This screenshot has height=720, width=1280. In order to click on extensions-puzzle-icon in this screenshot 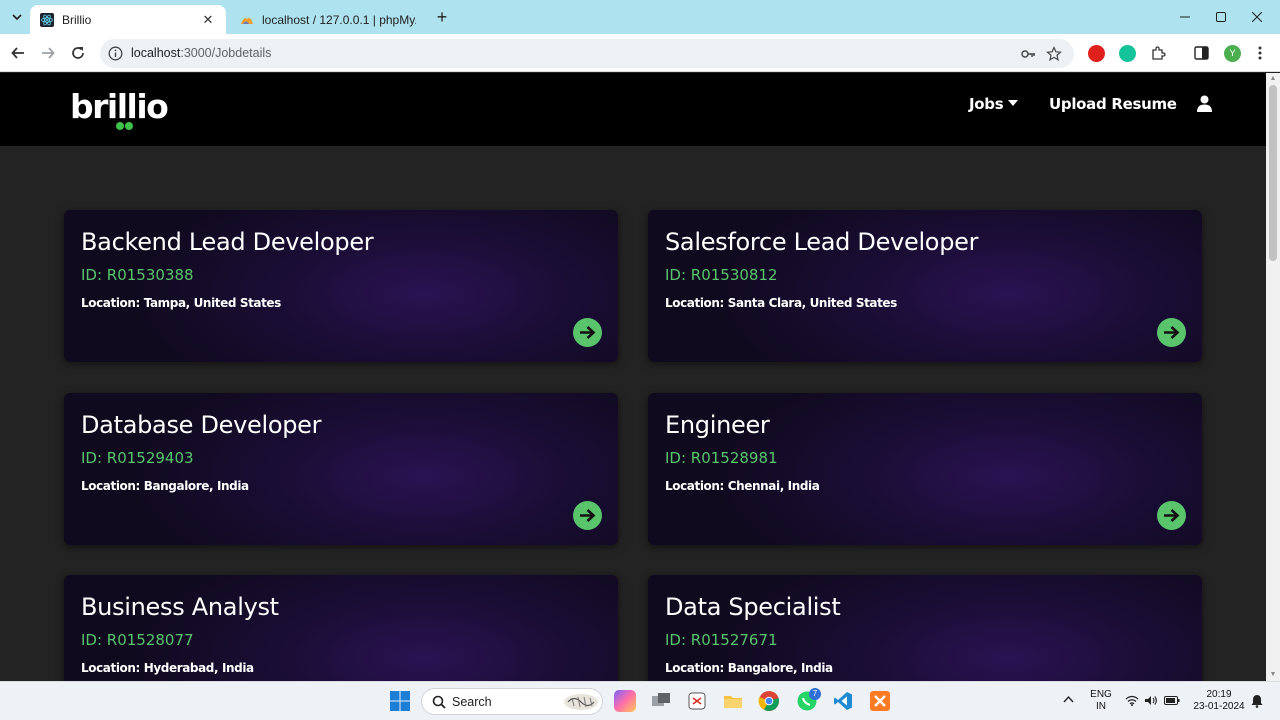, I will do `click(1158, 53)`.